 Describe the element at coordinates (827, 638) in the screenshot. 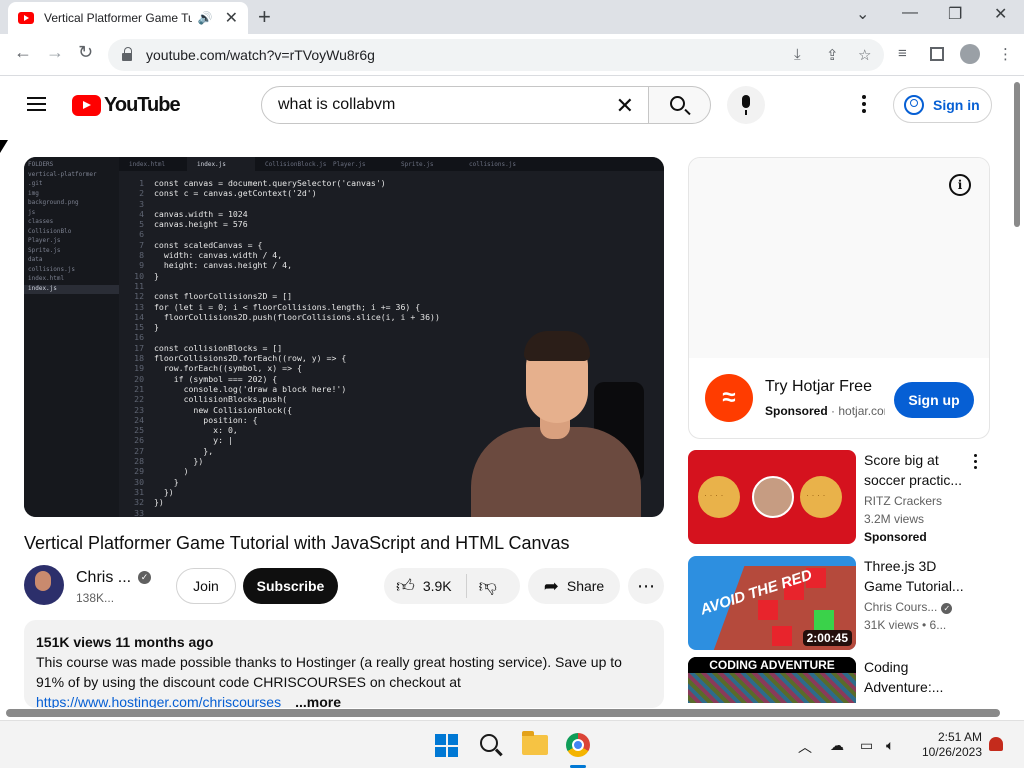

I see `video-duration: 2:00:45` at that location.